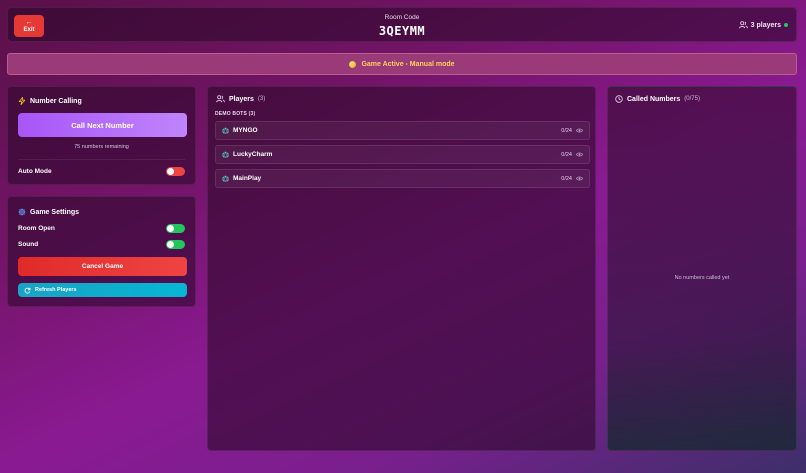 The width and height of the screenshot is (806, 473). I want to click on top-bar: ← Exit Room Code 3QEYMM 3 players, so click(402, 24).